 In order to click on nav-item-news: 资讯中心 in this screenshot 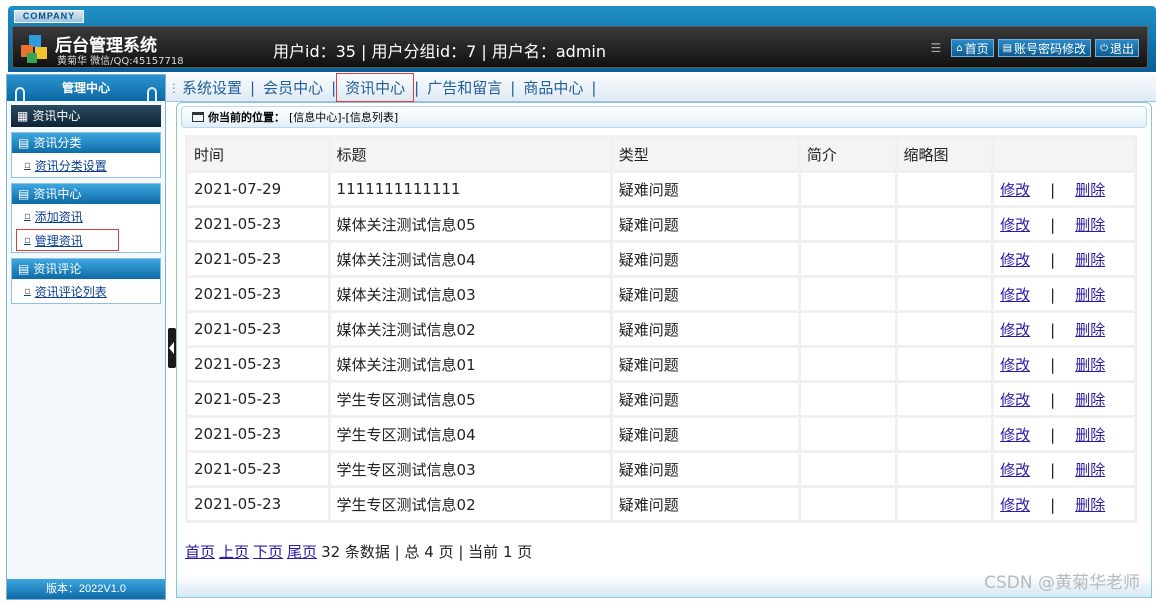, I will do `click(375, 87)`.